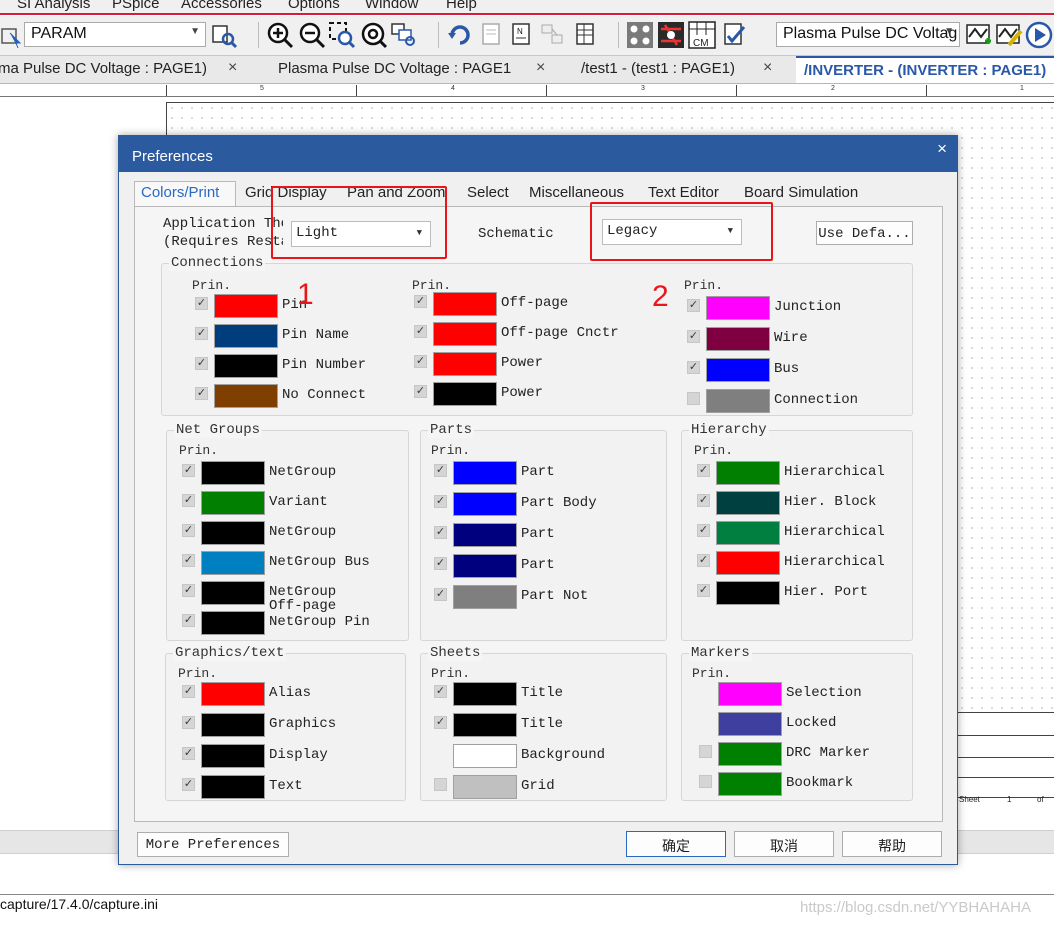  Describe the element at coordinates (213, 844) in the screenshot. I see `more-preferences-button: More Preferences` at that location.